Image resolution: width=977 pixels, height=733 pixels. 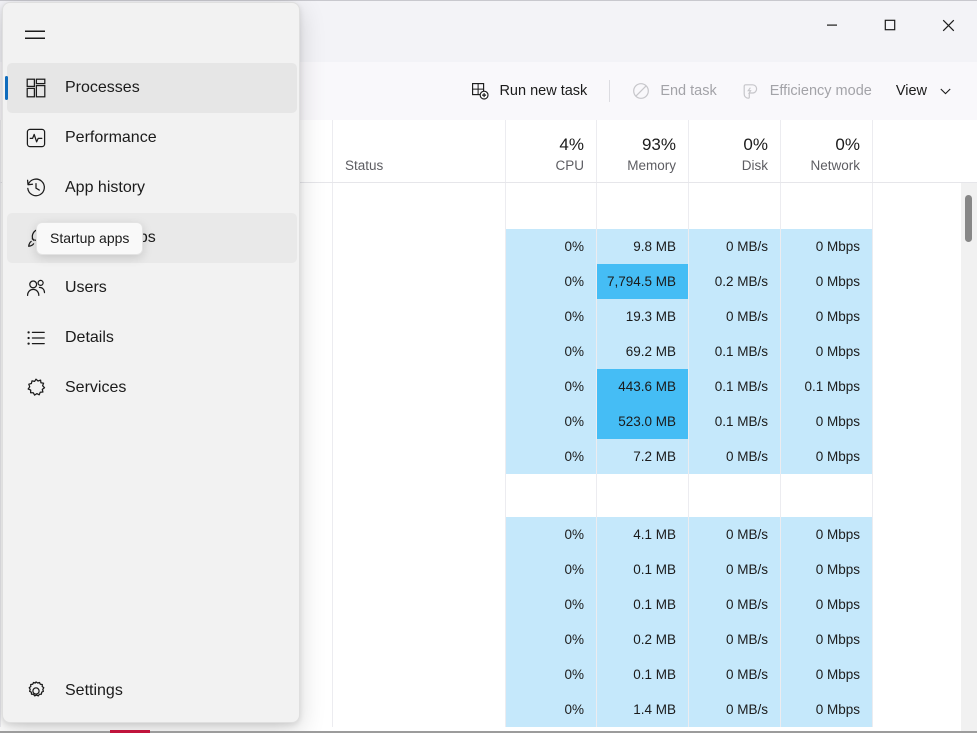 What do you see at coordinates (826, 150) in the screenshot?
I see `column-header-network: 0% Network` at bounding box center [826, 150].